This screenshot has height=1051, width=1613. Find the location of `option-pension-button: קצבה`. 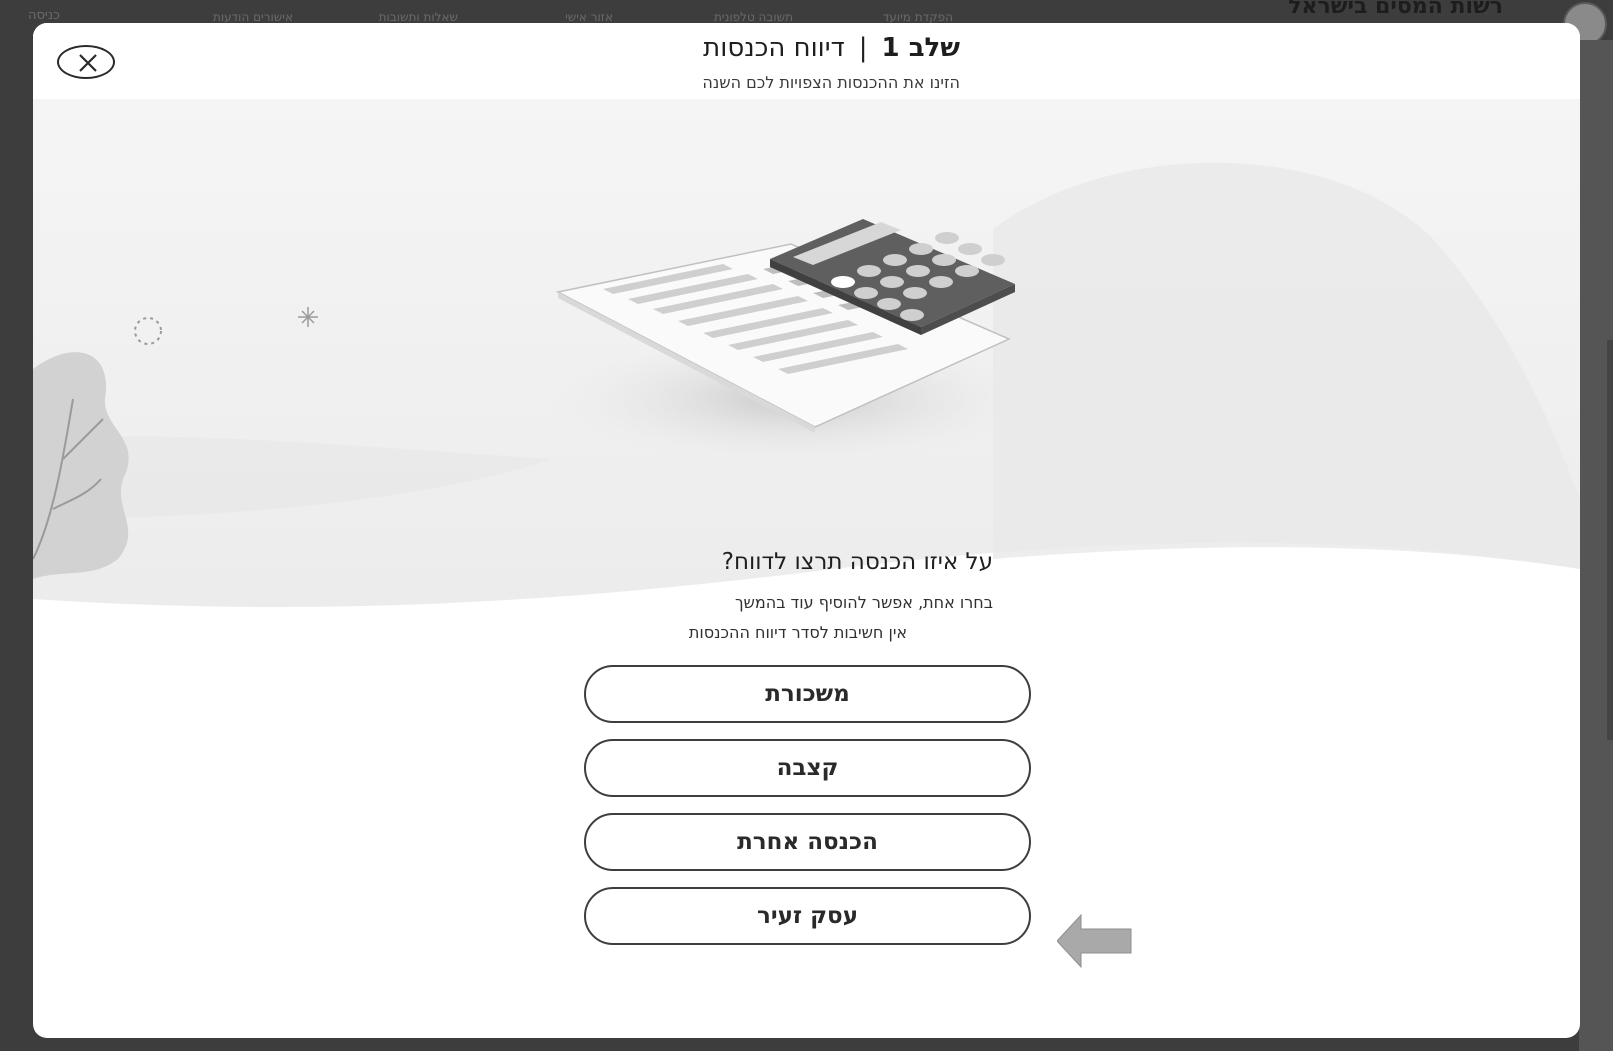

option-pension-button: קצבה is located at coordinates (807, 768).